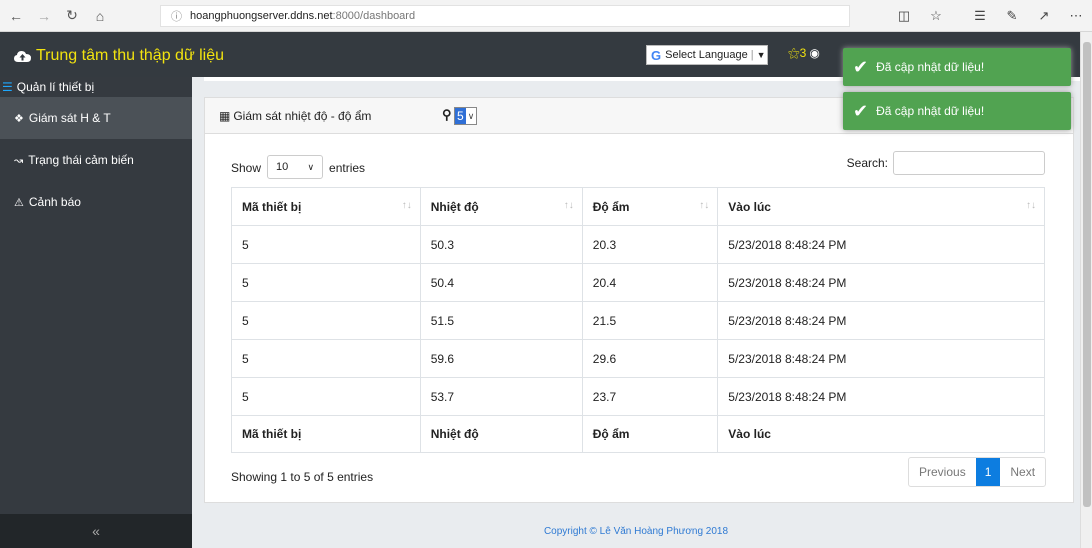  What do you see at coordinates (638, 434) in the screenshot?
I see `table-footer-row: Mã thiết bị Nhiệt độ Độ ẩm Vào lúc` at bounding box center [638, 434].